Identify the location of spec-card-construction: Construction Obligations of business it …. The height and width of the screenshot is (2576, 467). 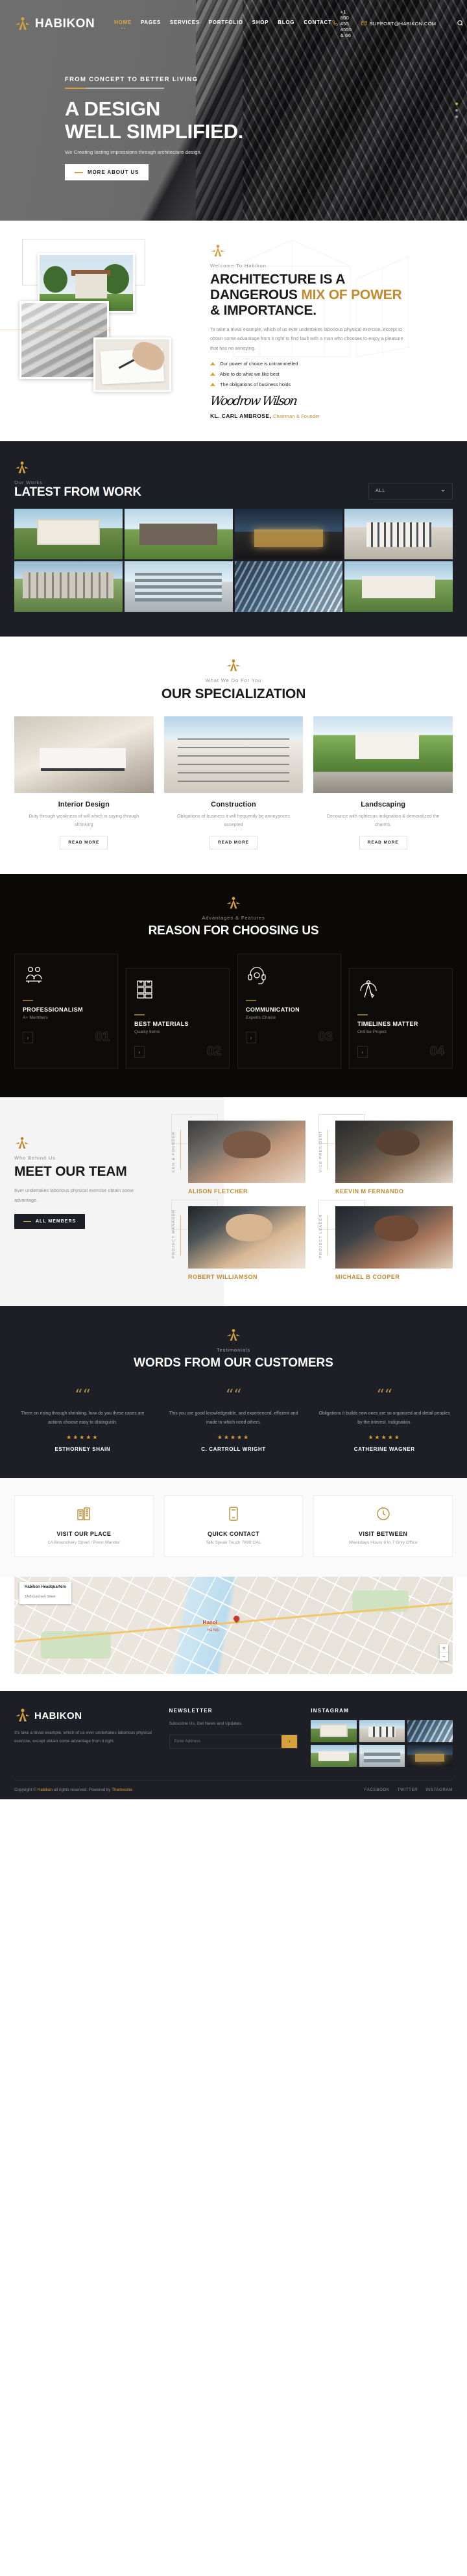
(233, 783).